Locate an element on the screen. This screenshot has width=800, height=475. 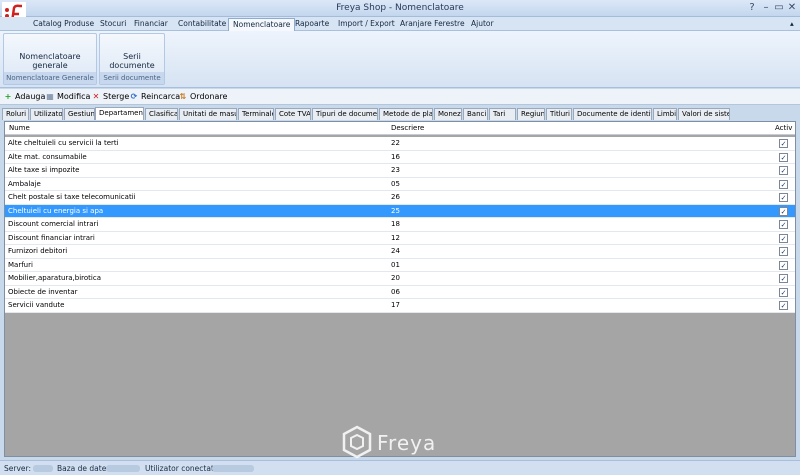
menu-aranjare-ferestre: Aranjare Ferestre is located at coordinates (432, 24).